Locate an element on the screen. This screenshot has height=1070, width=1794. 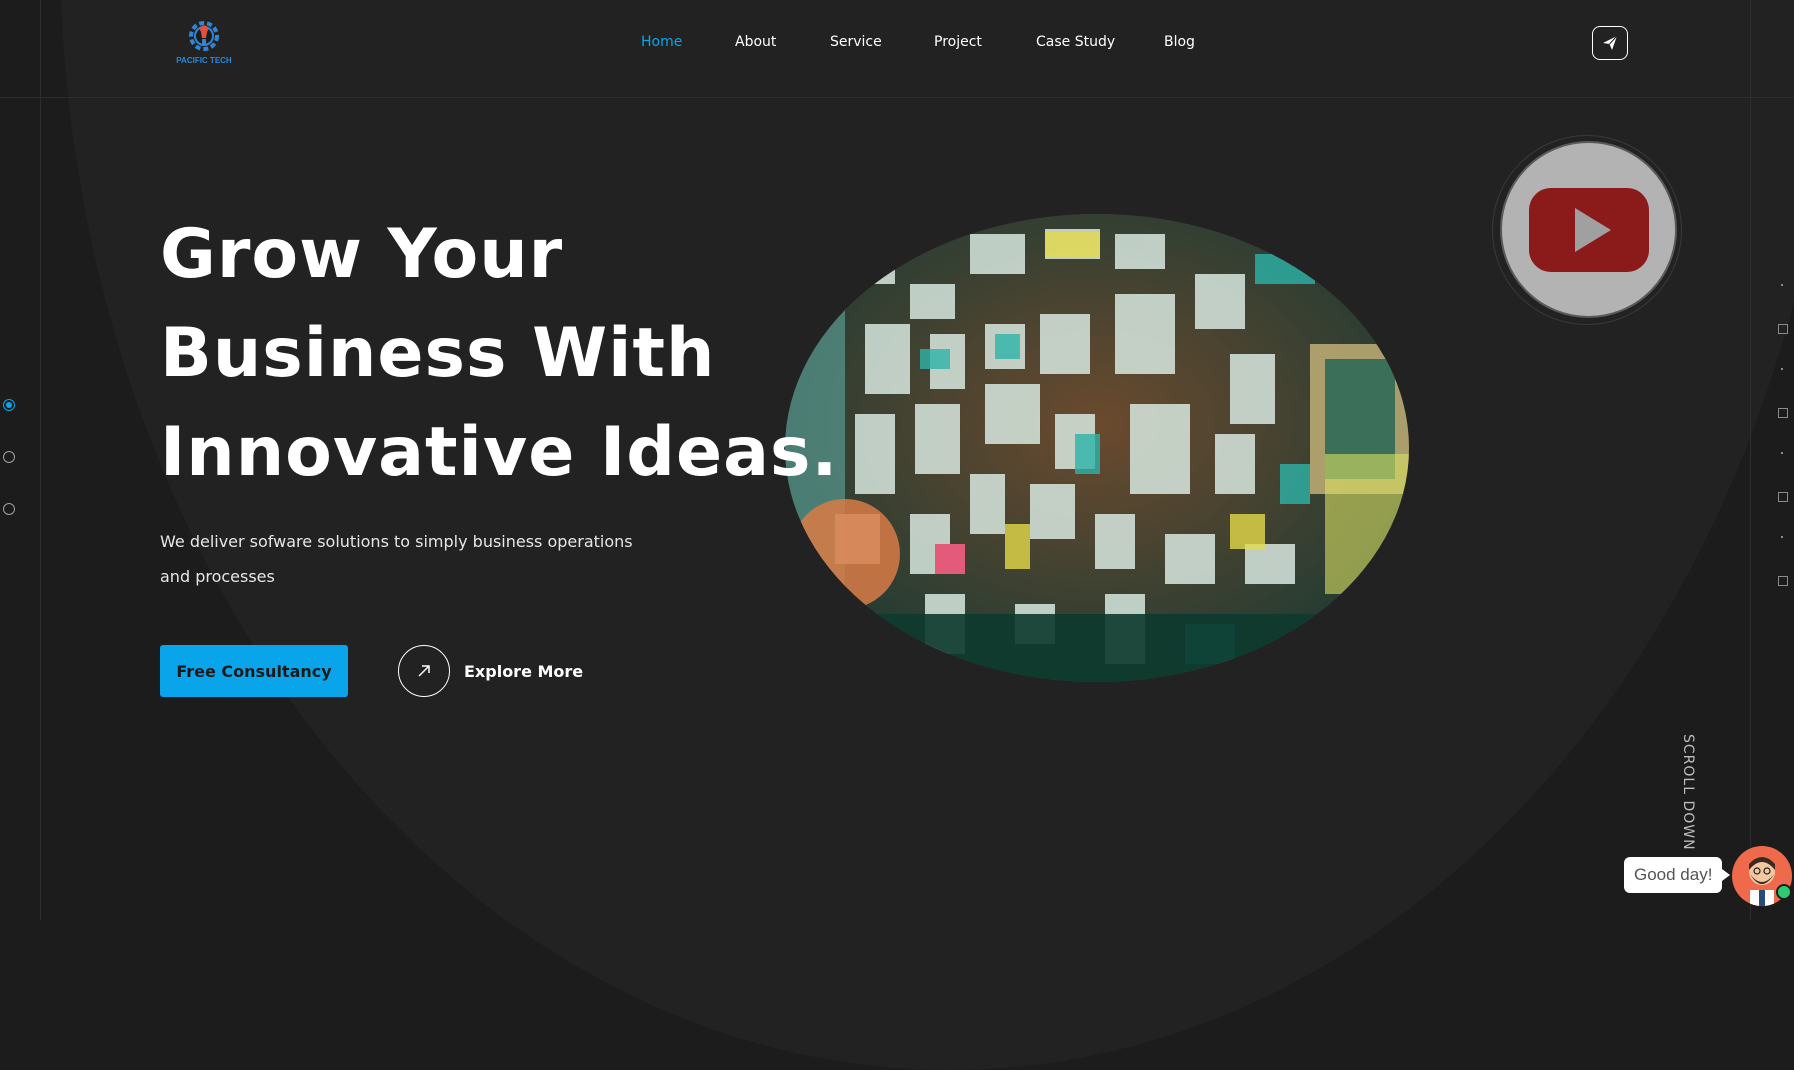
grid-line-right is located at coordinates (1750, 460).